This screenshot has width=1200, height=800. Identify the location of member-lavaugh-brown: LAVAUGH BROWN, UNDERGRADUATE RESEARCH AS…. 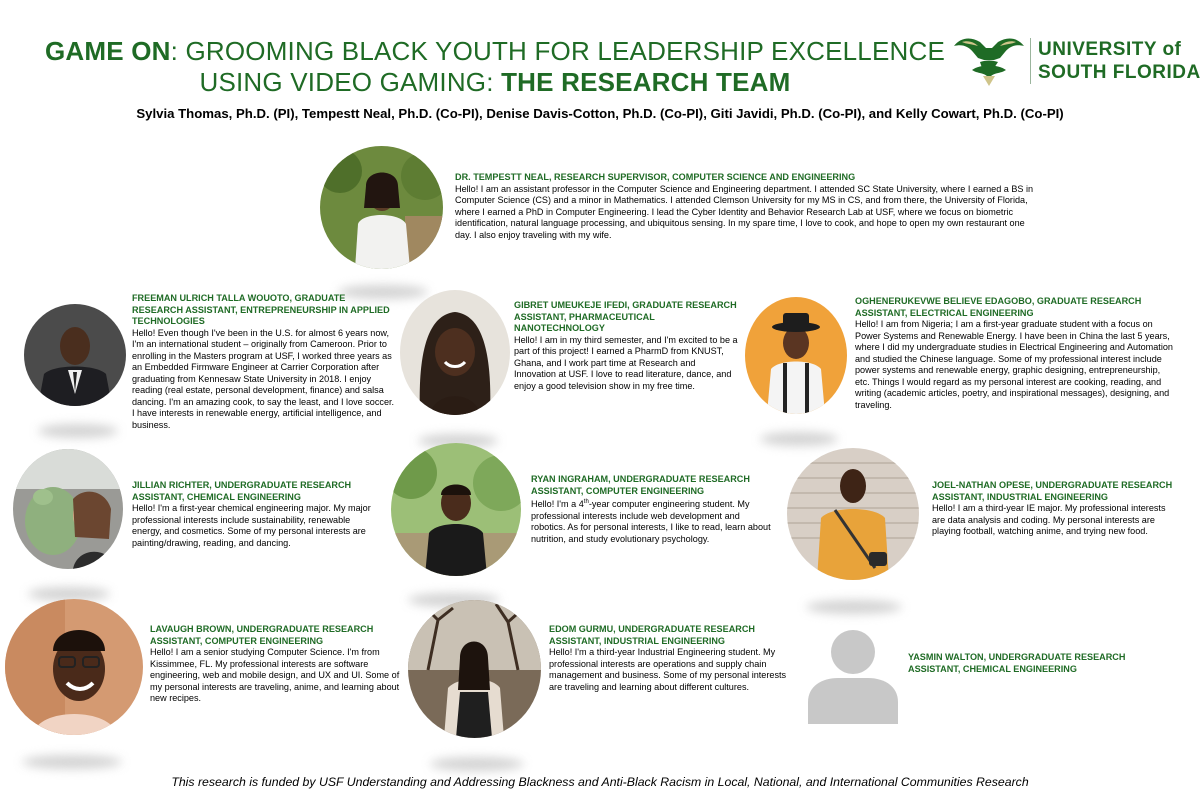
(275, 664).